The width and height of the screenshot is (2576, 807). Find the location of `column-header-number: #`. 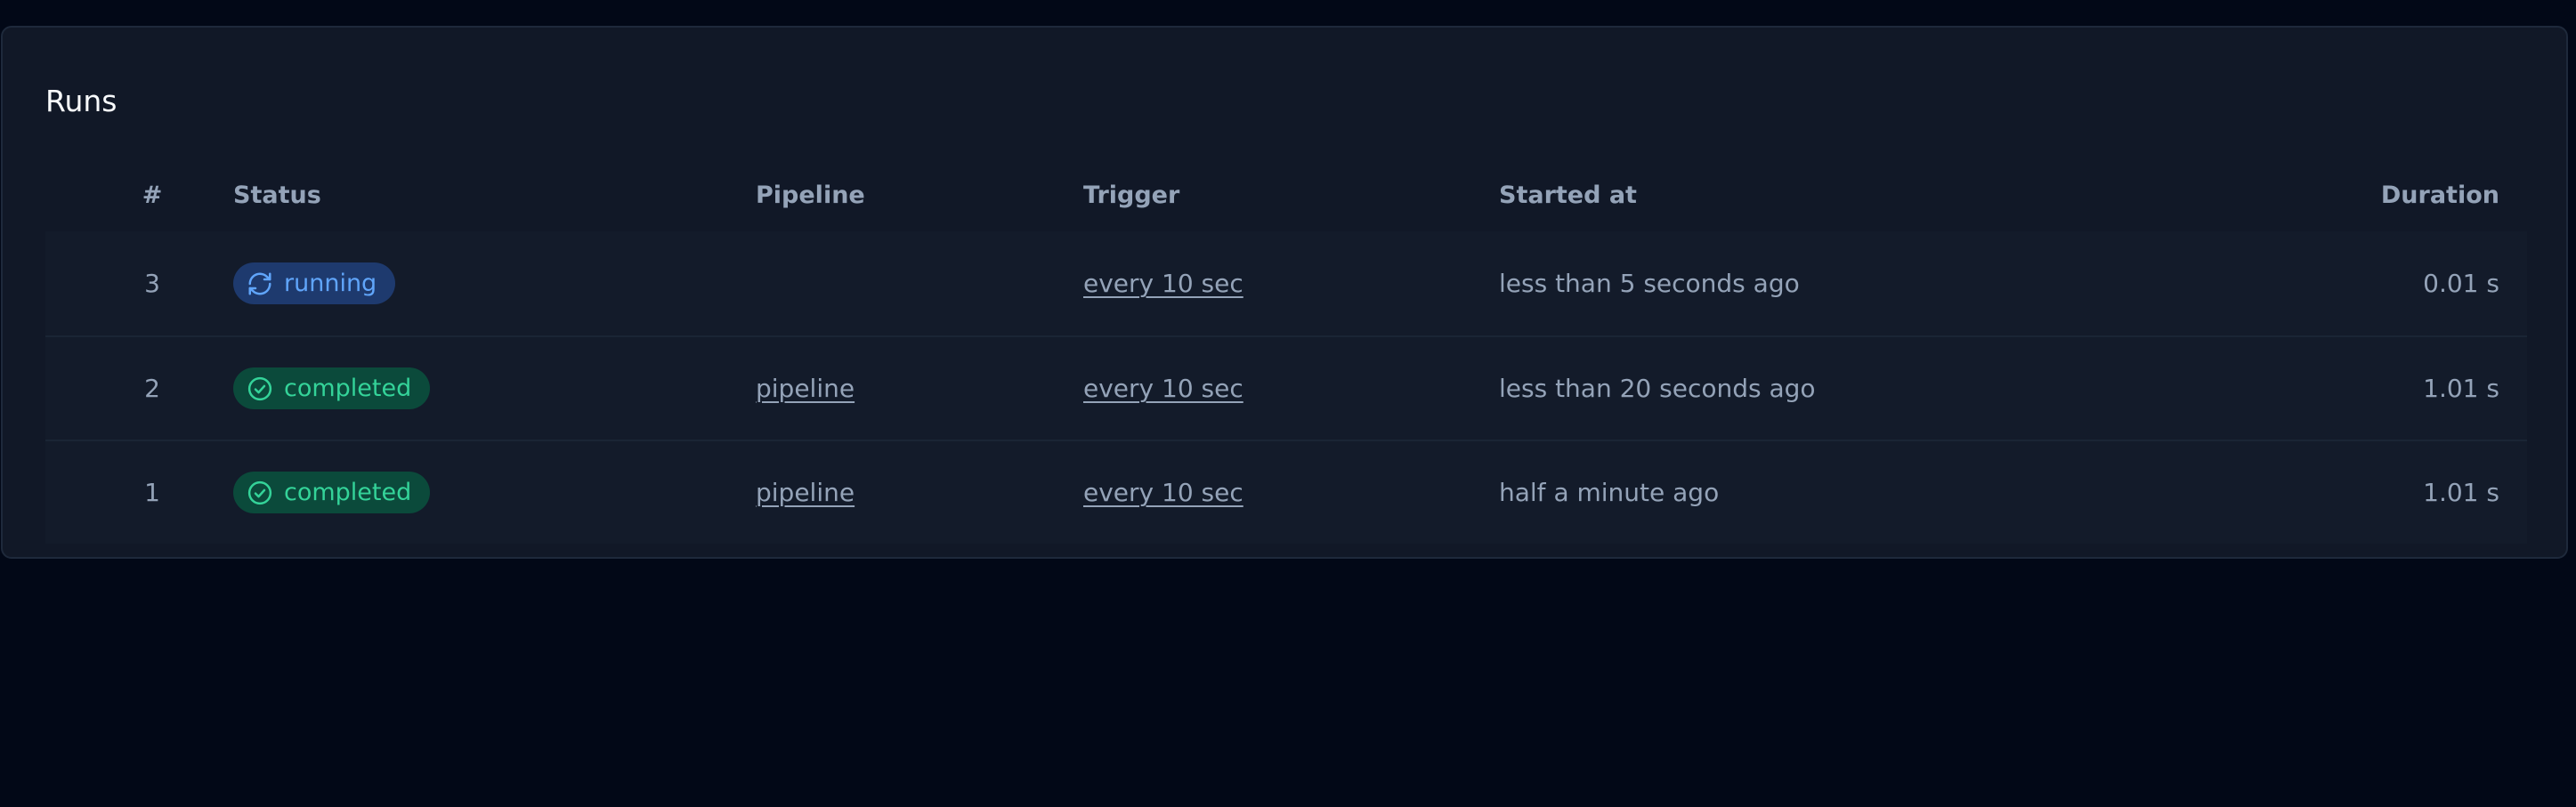

column-header-number: # is located at coordinates (152, 195).